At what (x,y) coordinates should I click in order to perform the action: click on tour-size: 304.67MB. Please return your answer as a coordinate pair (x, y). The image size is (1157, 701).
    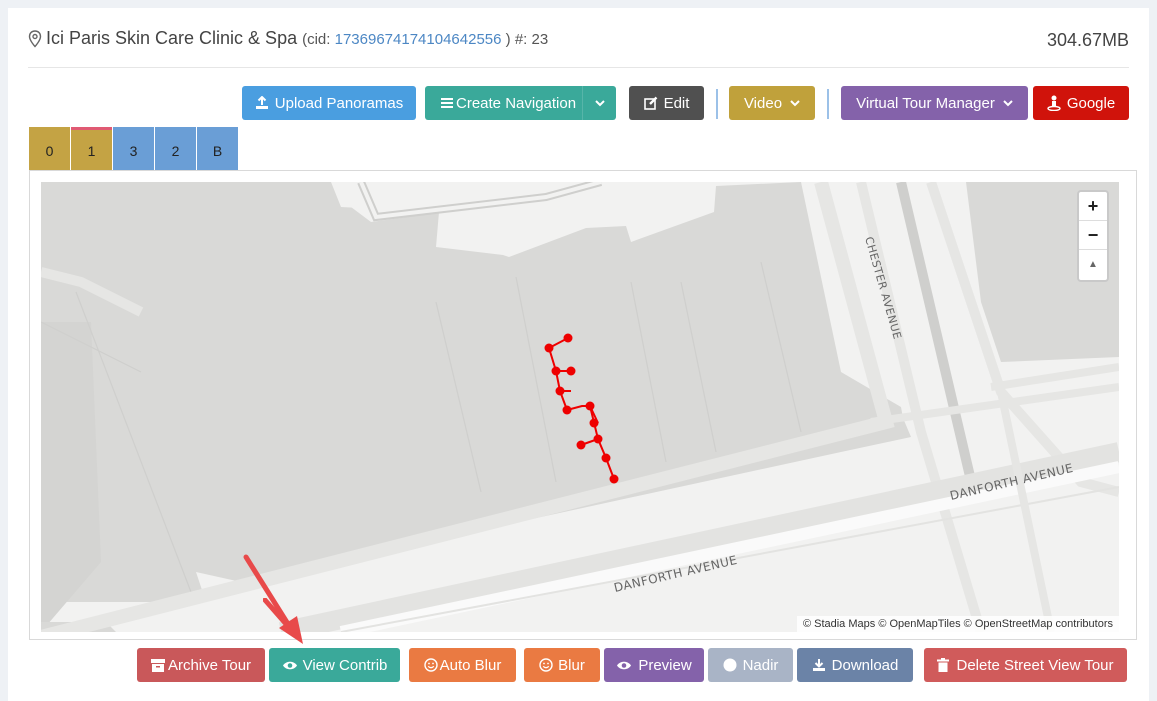
    Looking at the image, I should click on (1087, 40).